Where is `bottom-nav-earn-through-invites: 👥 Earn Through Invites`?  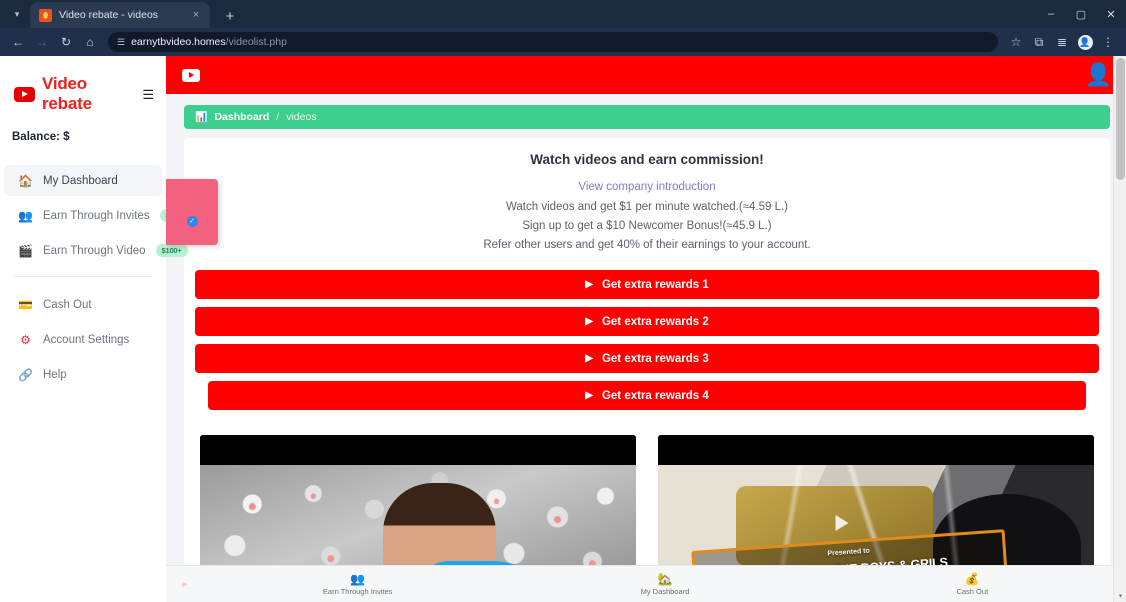 bottom-nav-earn-through-invites: 👥 Earn Through Invites is located at coordinates (357, 584).